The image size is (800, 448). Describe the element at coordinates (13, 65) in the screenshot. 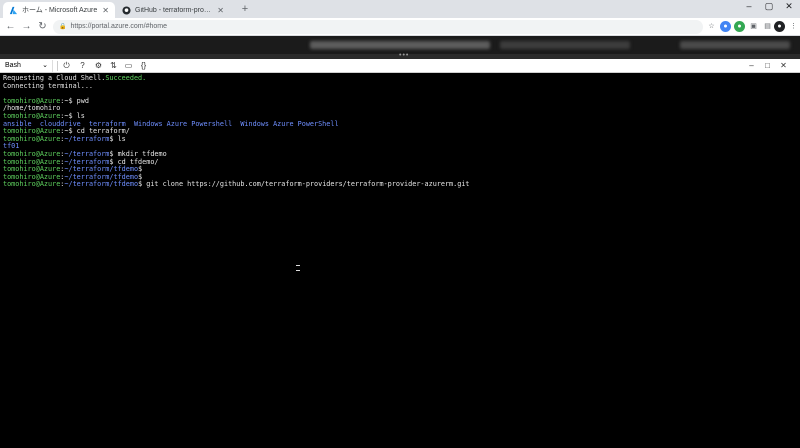

I see `shell-type-label: Bash` at that location.